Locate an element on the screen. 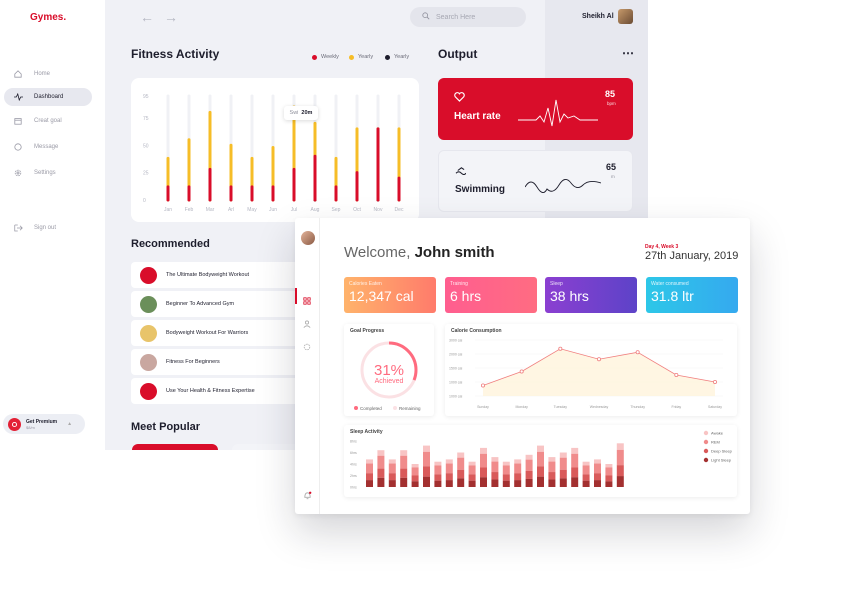 This screenshot has width=843, height=610. heart-icon is located at coordinates (459, 98).